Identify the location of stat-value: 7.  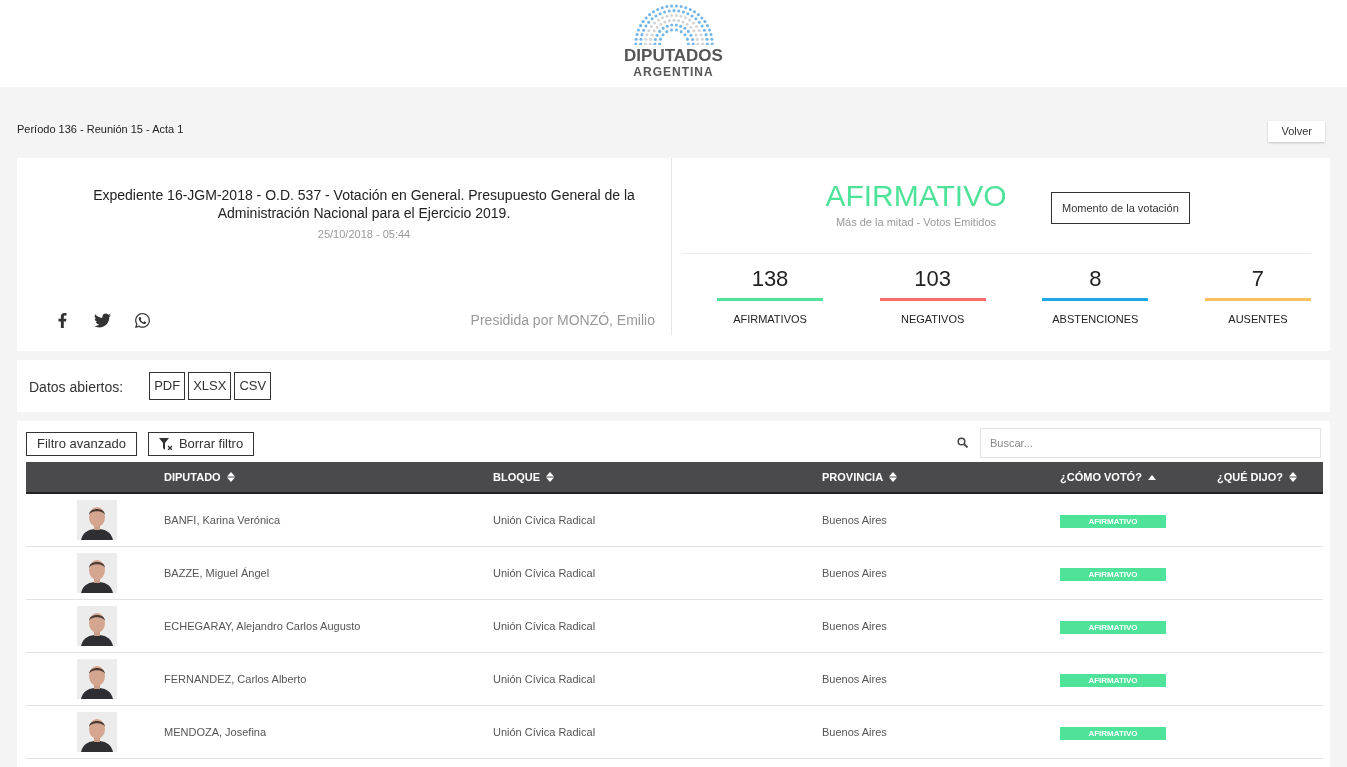
(1258, 279).